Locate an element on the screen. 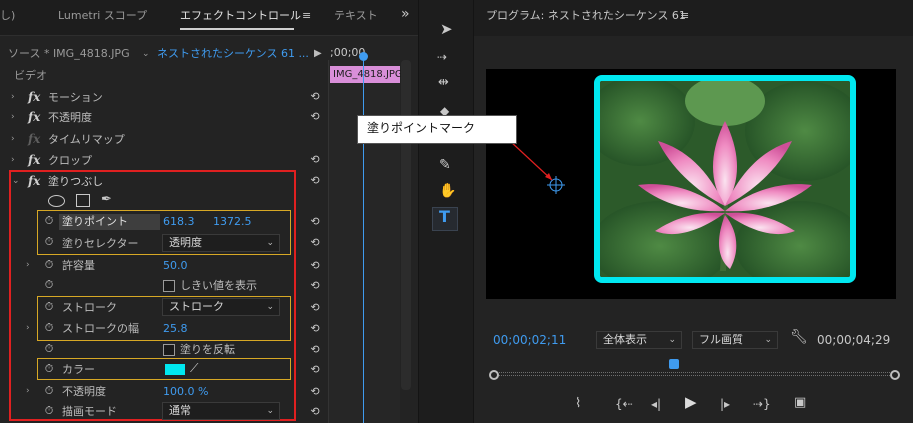 Image resolution: width=913 pixels, height=423 pixels. fill-point-y-value: 1372.5 is located at coordinates (232, 222).